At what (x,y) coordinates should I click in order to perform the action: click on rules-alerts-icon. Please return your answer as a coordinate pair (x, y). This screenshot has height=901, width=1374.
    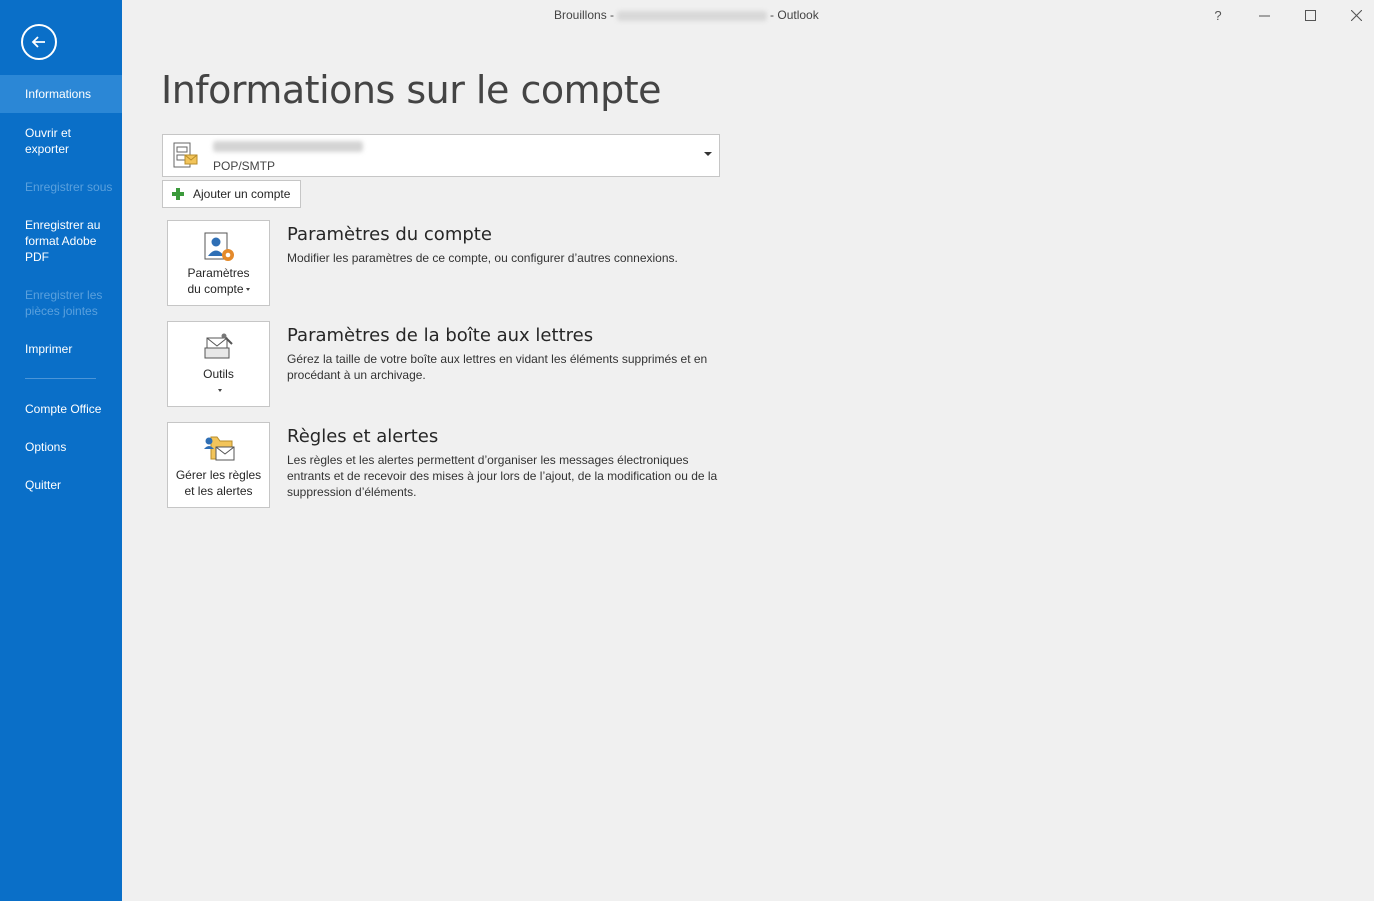
    Looking at the image, I should click on (219, 448).